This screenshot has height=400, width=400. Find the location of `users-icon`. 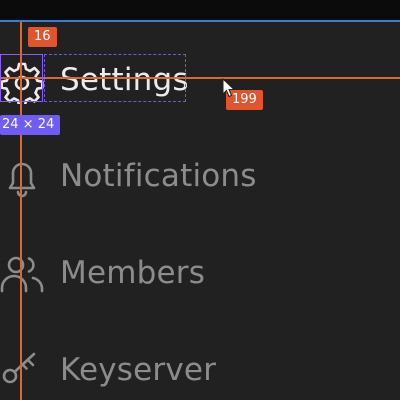

users-icon is located at coordinates (23, 273).